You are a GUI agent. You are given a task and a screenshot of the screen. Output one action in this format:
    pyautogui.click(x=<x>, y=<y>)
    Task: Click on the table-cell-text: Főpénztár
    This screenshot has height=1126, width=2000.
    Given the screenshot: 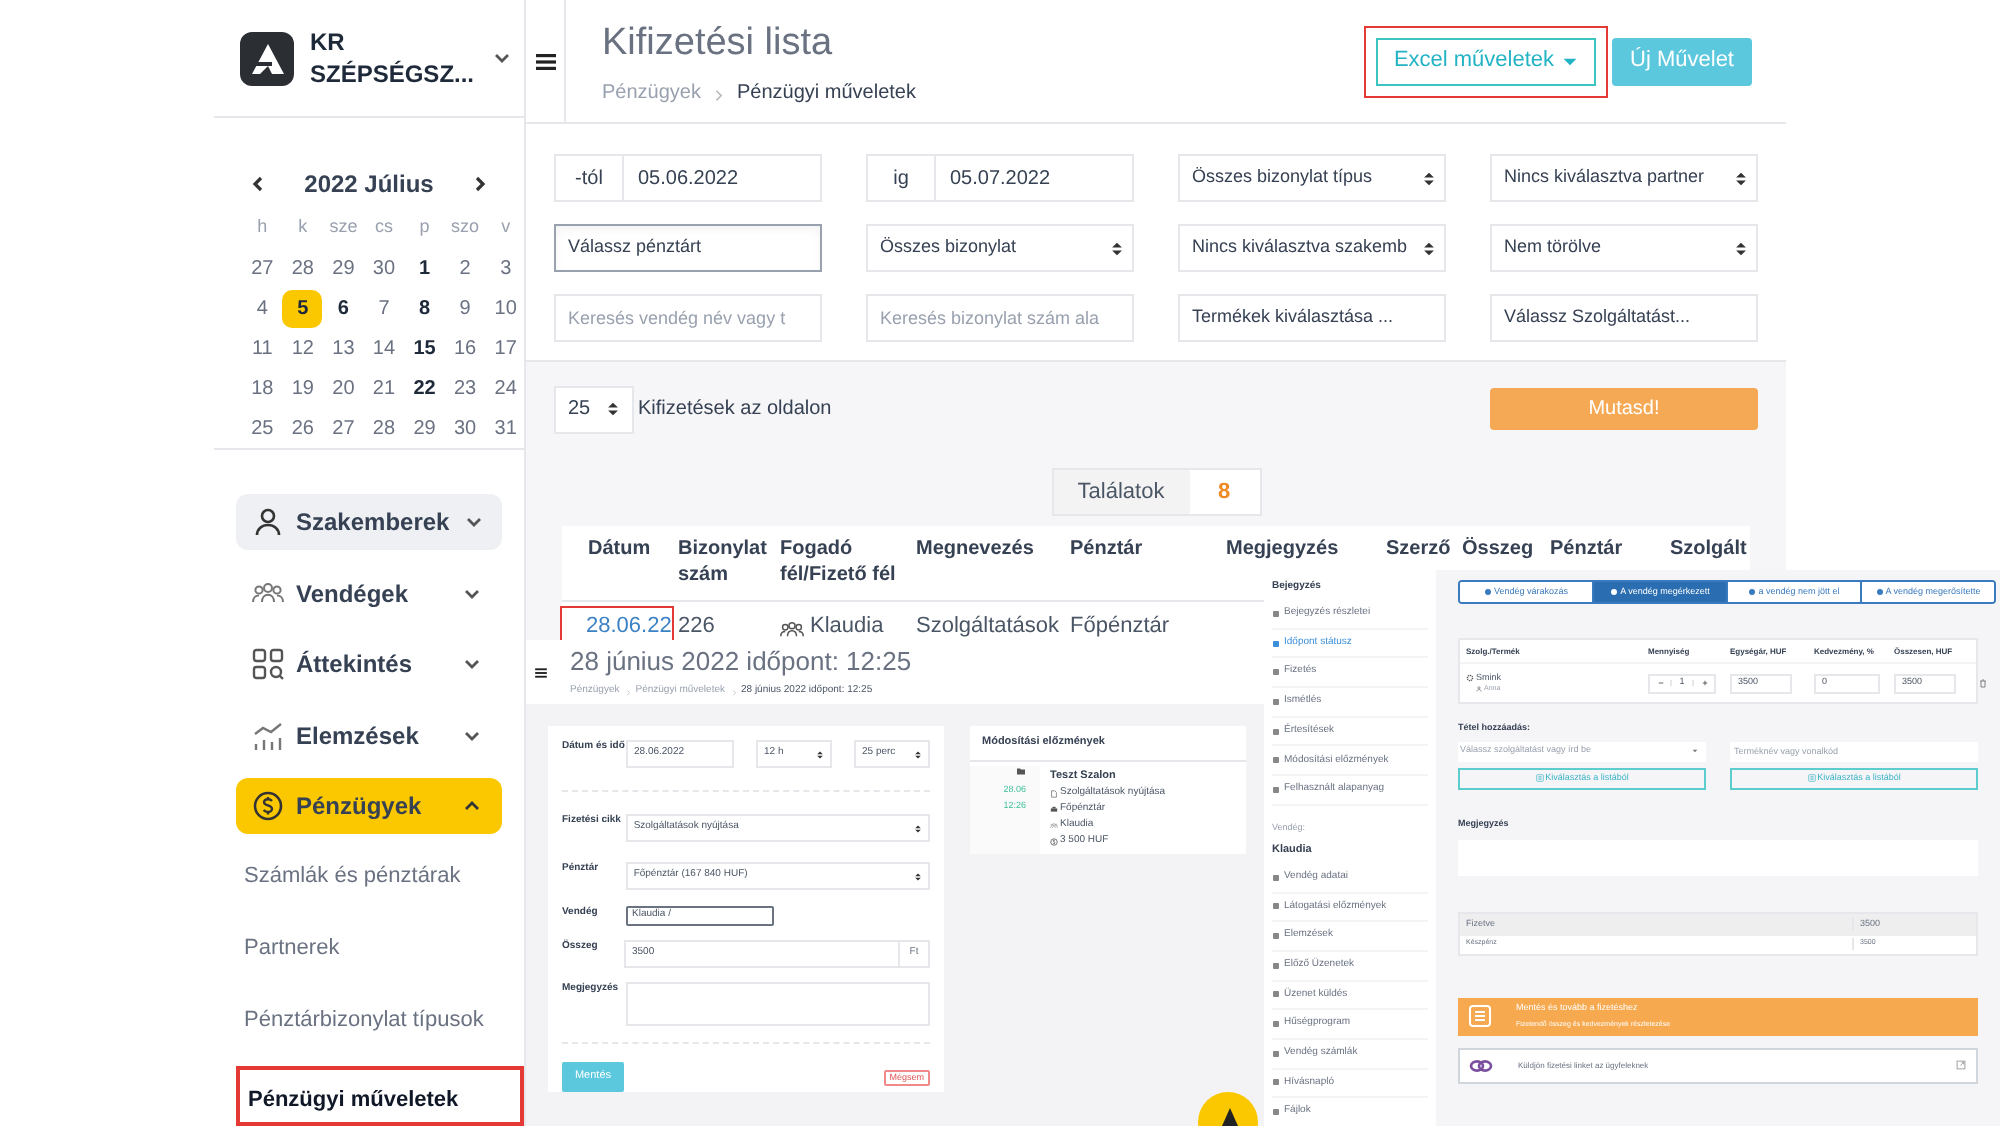 What is the action you would take?
    pyautogui.click(x=1121, y=627)
    